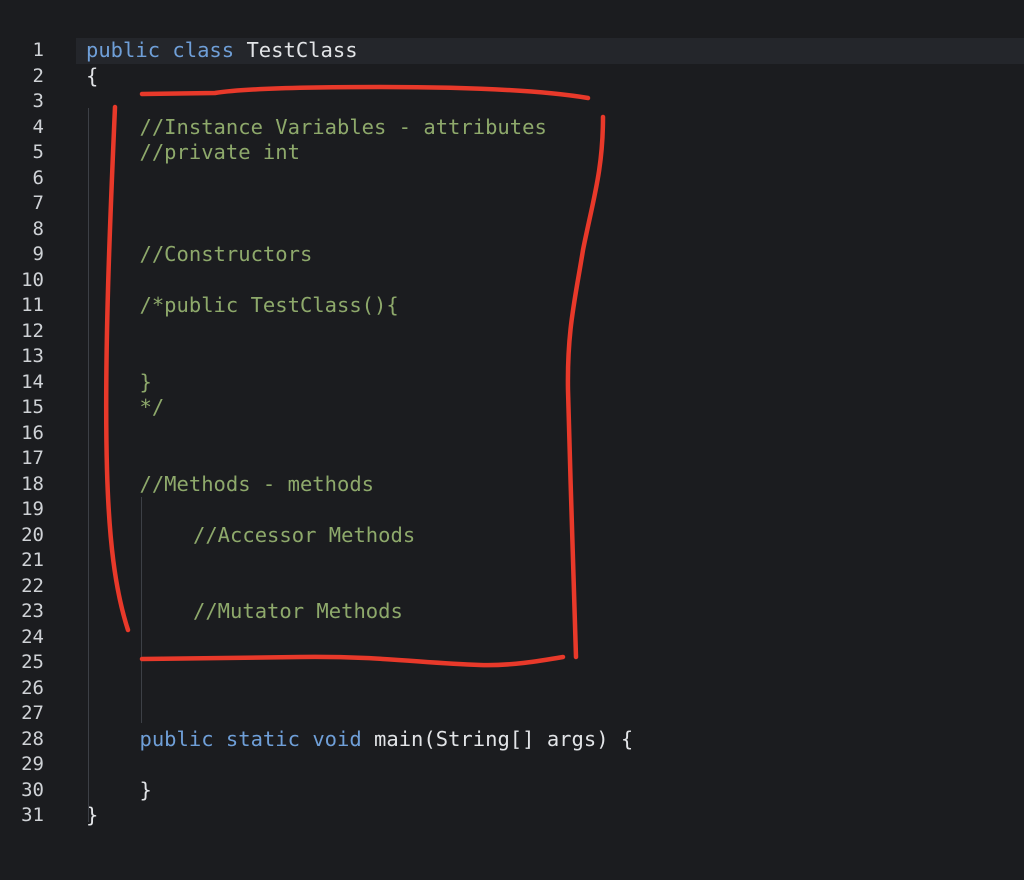 This screenshot has width=1024, height=880. What do you see at coordinates (585, 387) in the screenshot?
I see `annotation-stroke-right` at bounding box center [585, 387].